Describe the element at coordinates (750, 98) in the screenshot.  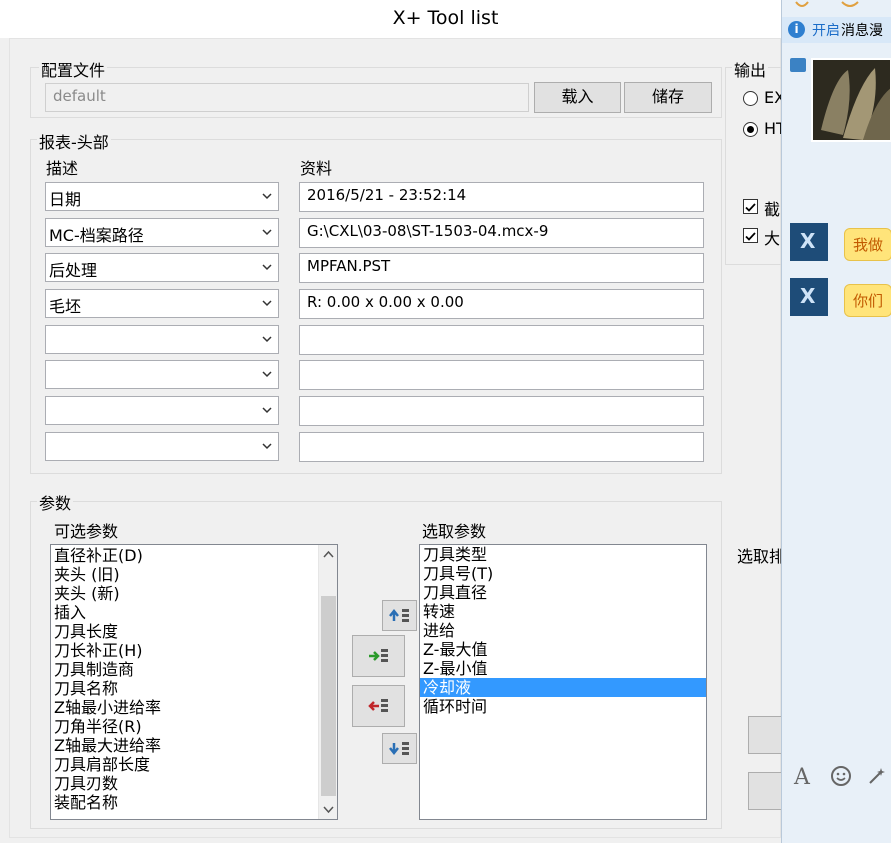
I see `excel-radio` at that location.